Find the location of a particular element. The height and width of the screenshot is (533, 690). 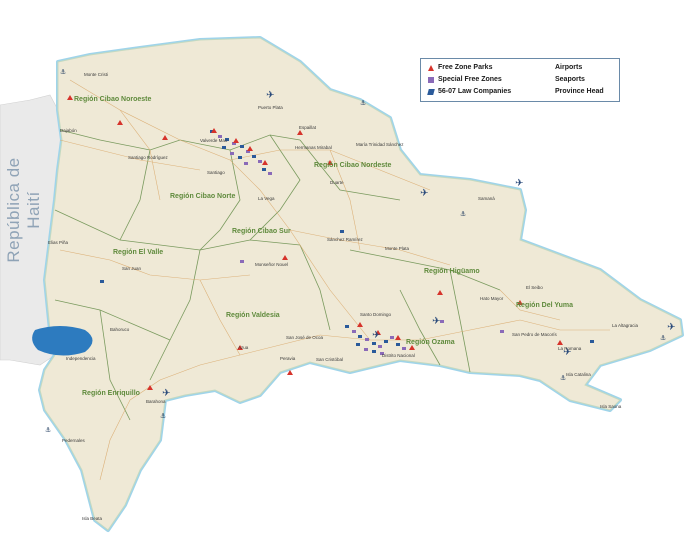

region-label-el-valle: Región El Valle is located at coordinates (138, 252).